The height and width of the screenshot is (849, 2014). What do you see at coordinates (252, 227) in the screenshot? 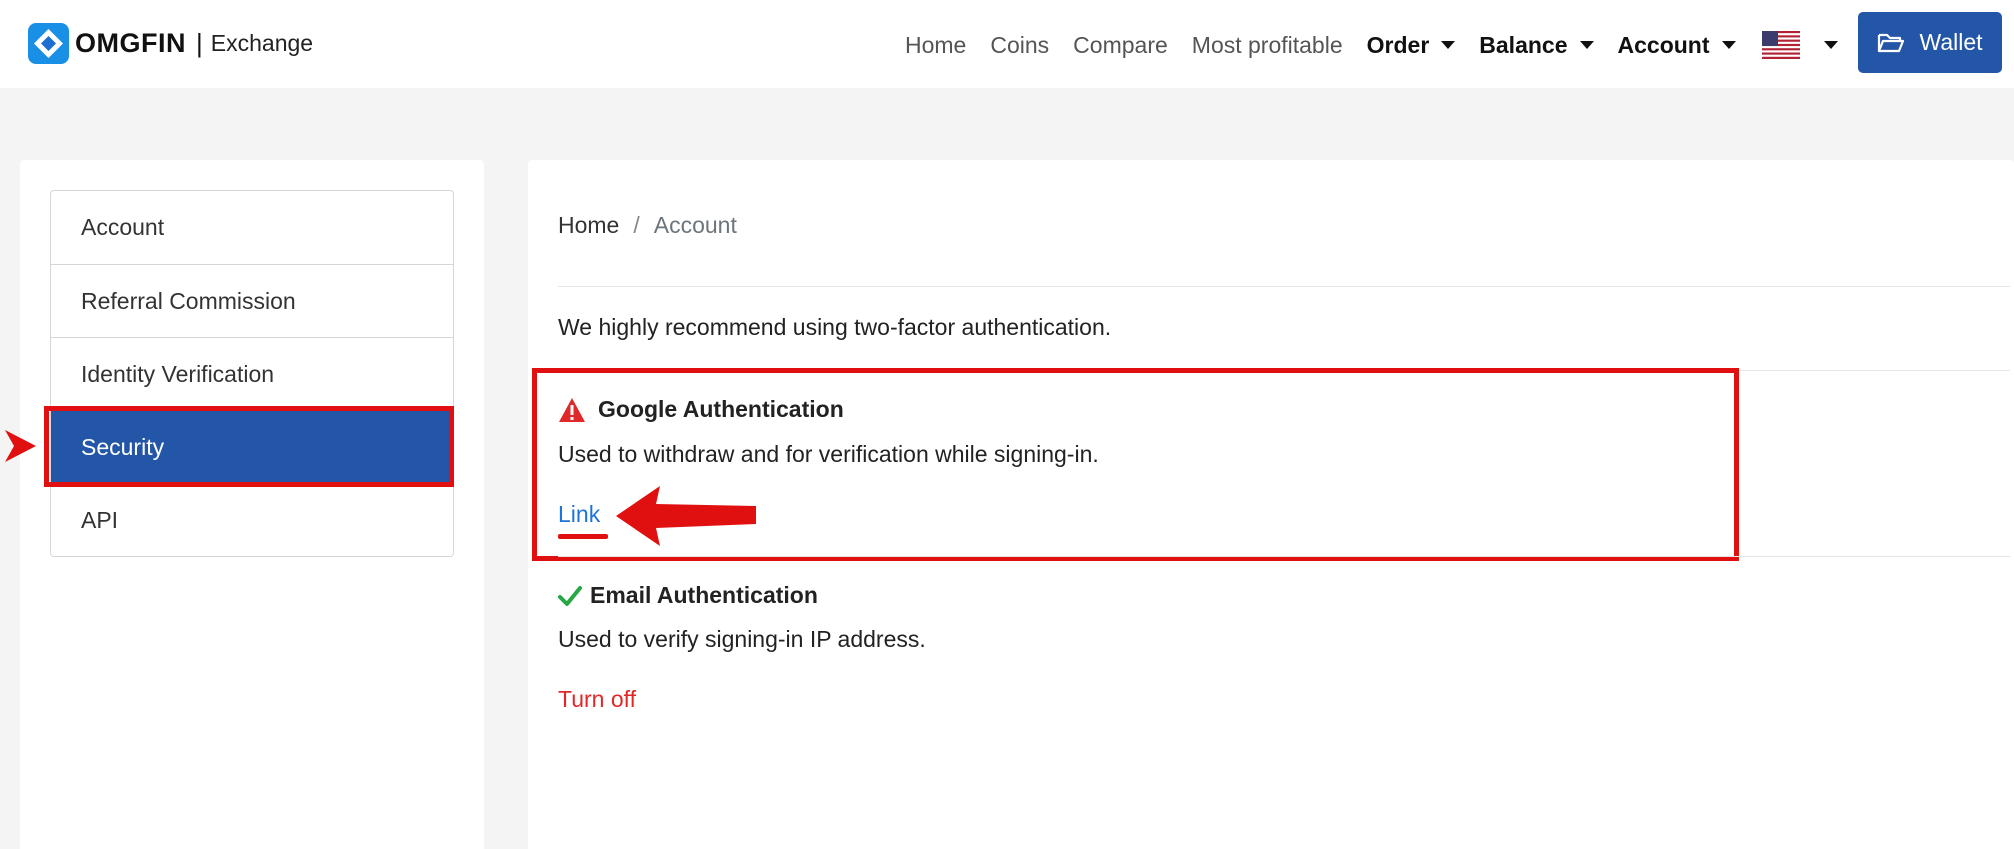
I see `sidebar-item-account: Account` at bounding box center [252, 227].